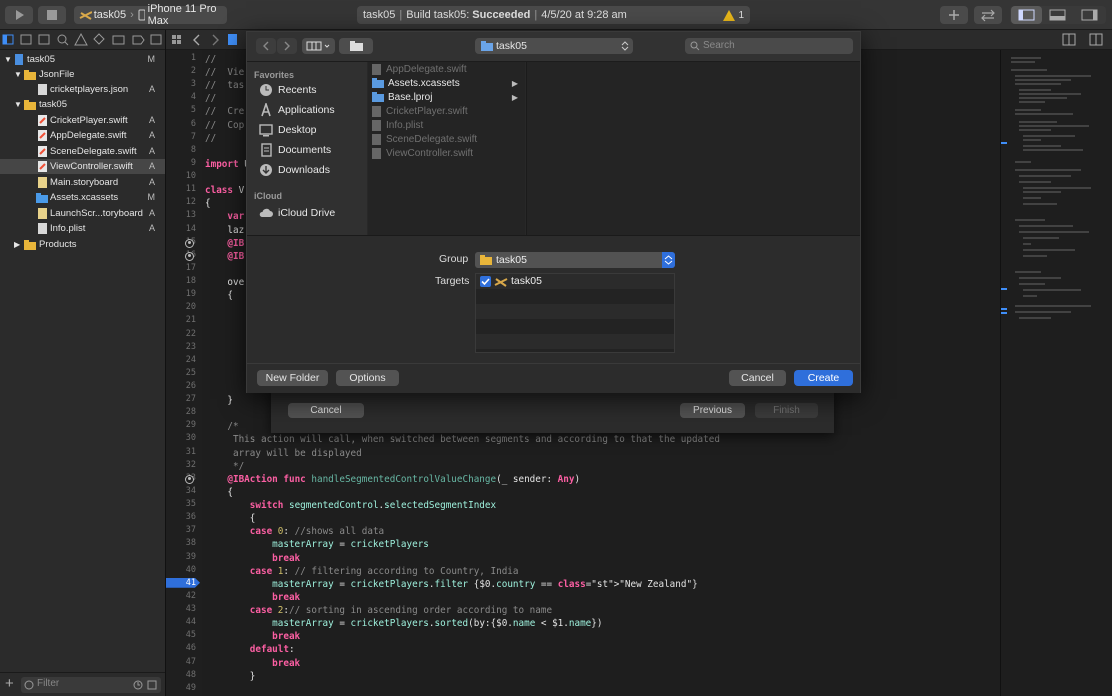  I want to click on nav-item-group-task05: ▼ task05, so click(82, 104).